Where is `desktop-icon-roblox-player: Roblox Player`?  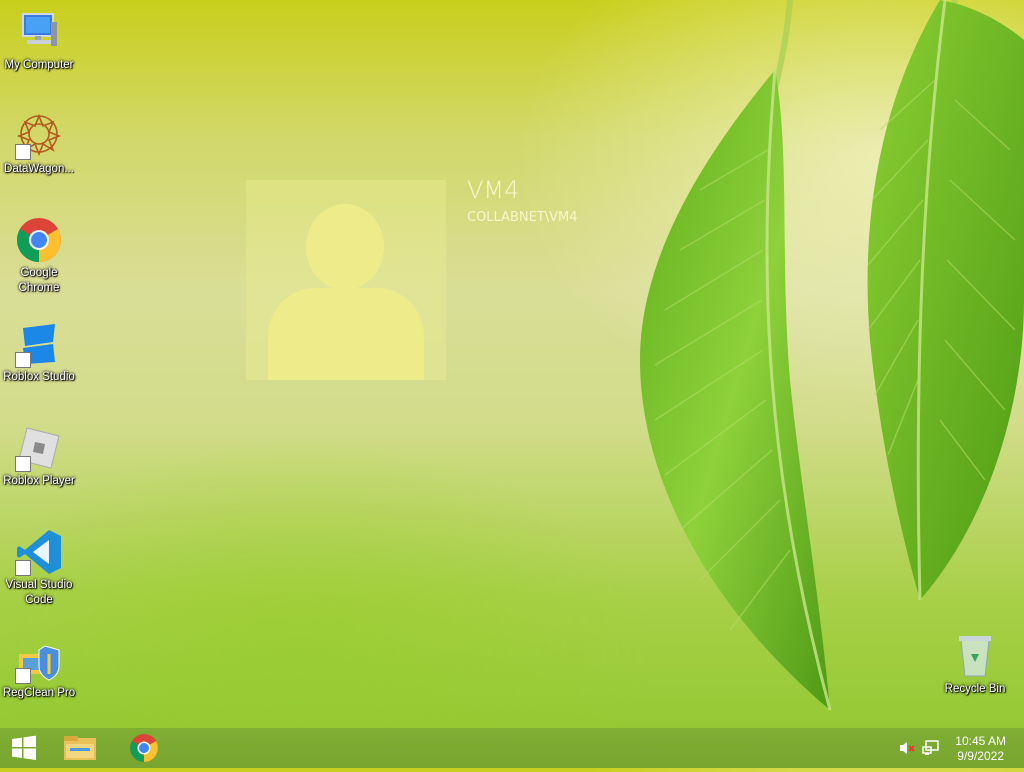 desktop-icon-roblox-player: Roblox Player is located at coordinates (39, 456).